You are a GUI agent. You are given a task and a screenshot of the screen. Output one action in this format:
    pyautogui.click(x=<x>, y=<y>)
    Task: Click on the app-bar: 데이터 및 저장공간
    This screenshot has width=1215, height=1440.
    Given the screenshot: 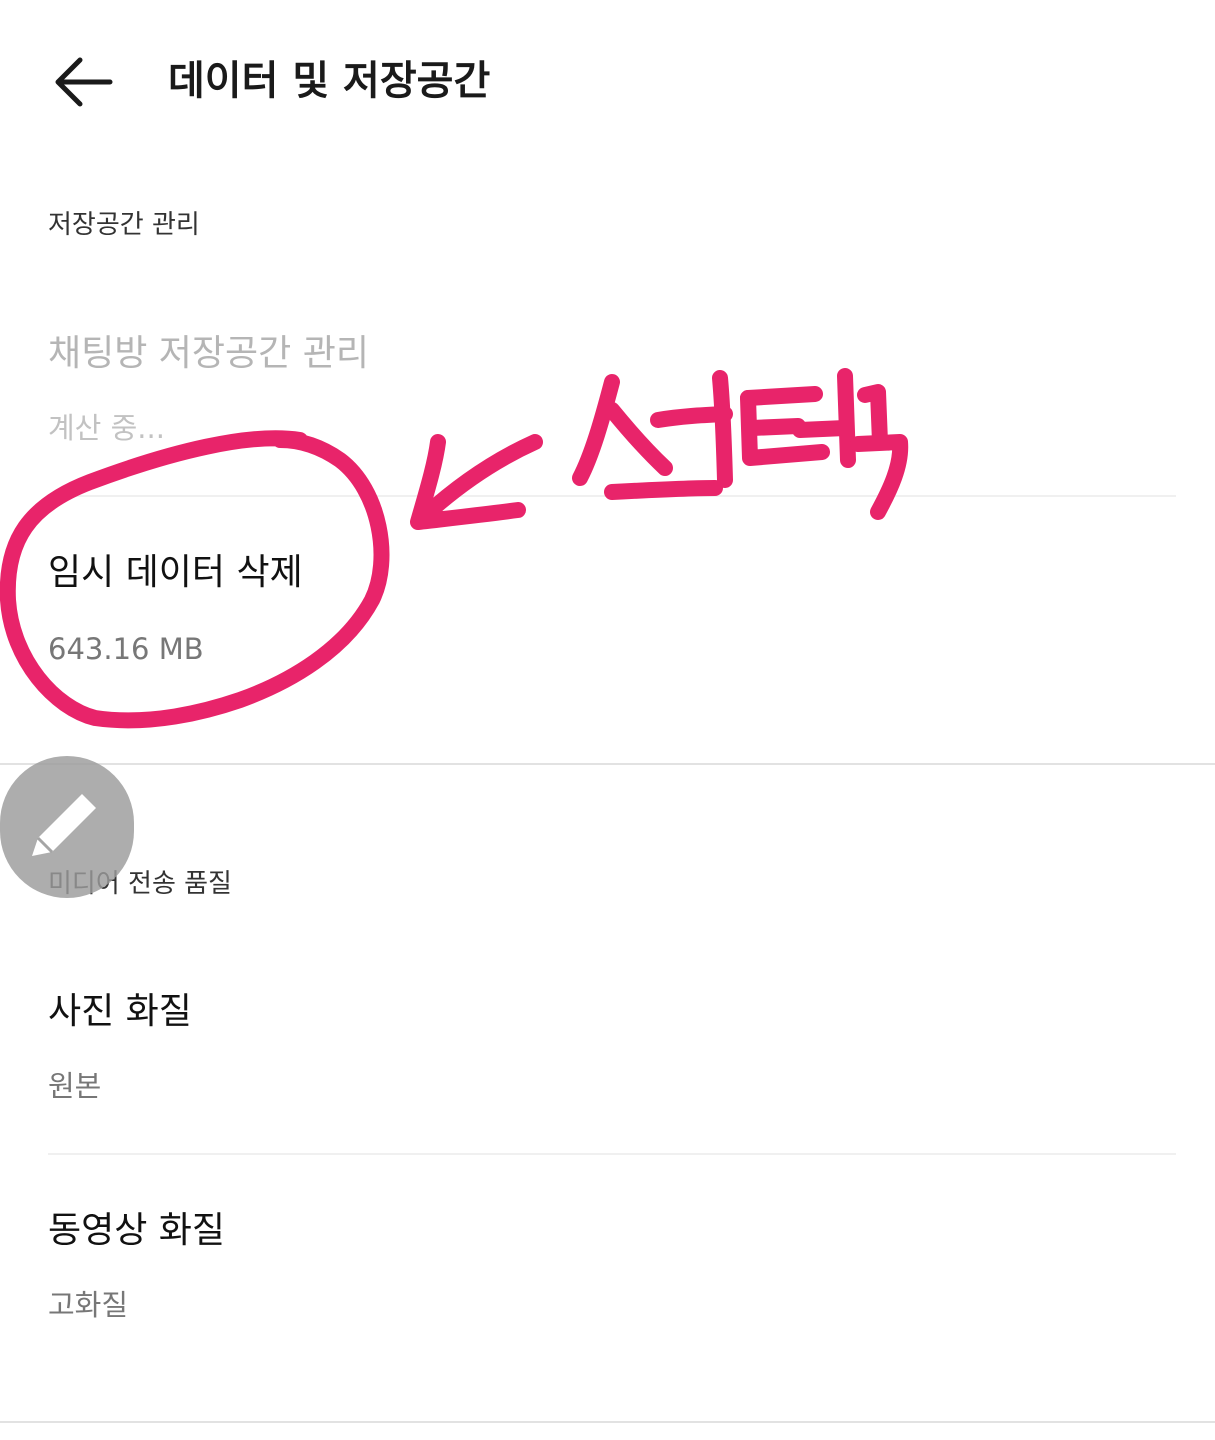 What is the action you would take?
    pyautogui.click(x=607, y=82)
    